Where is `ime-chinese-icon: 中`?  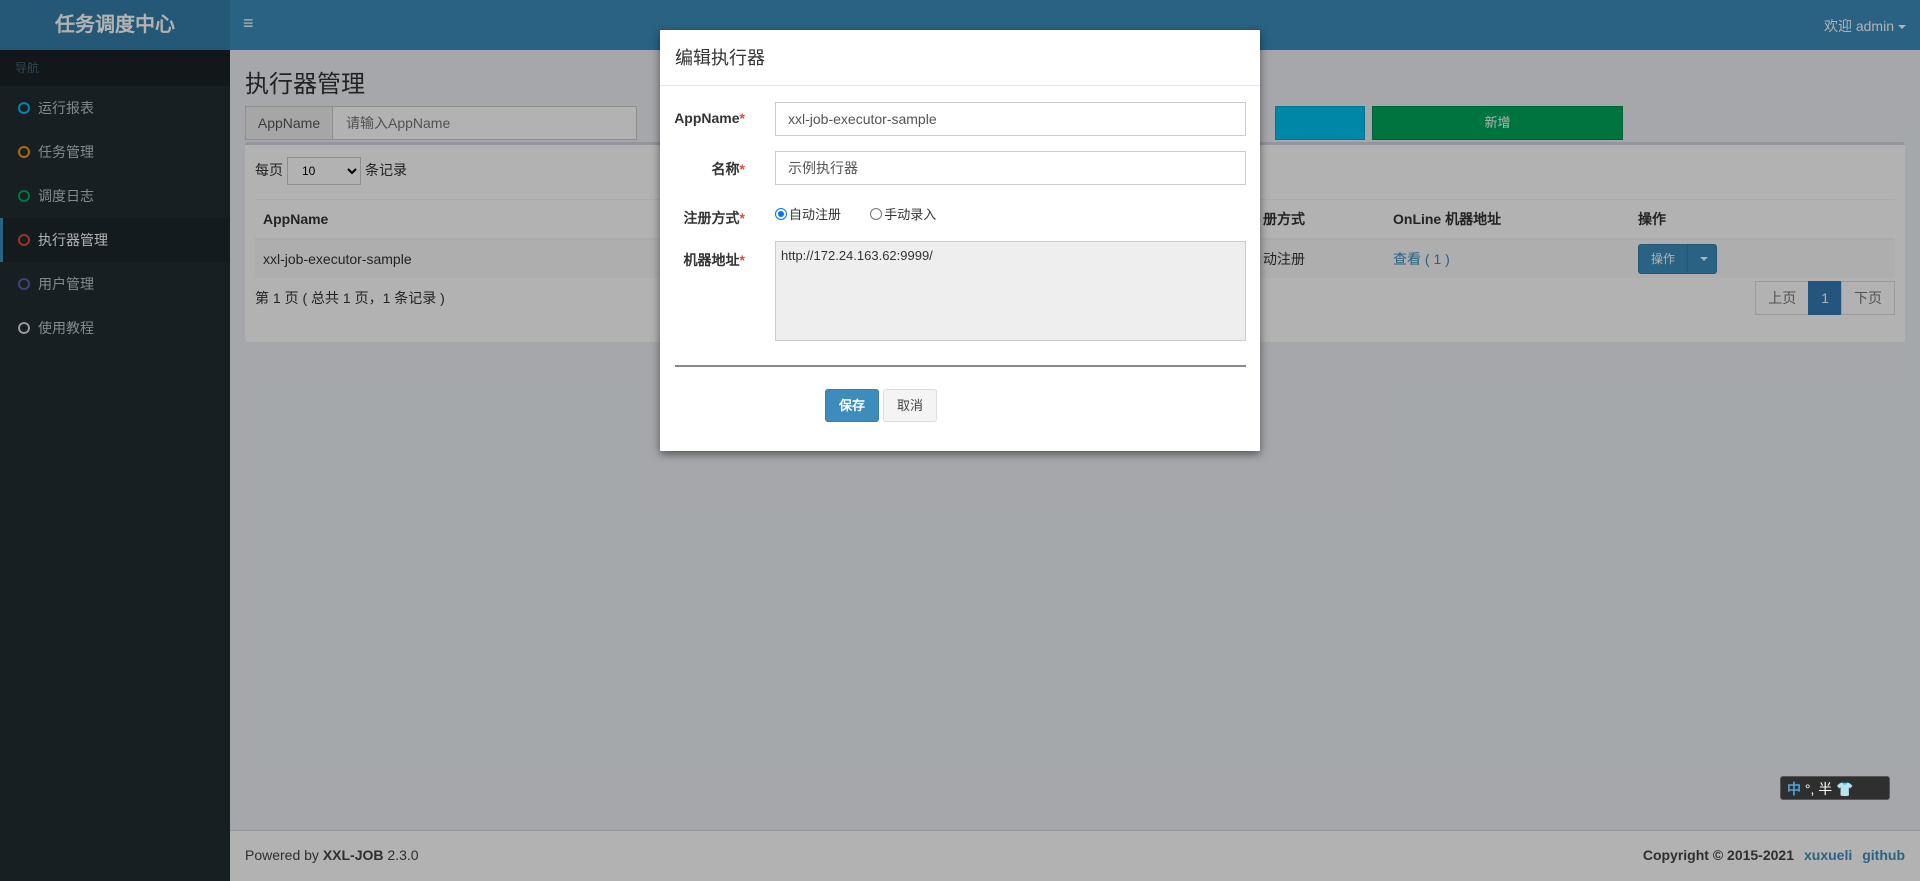
ime-chinese-icon: 中 is located at coordinates (1794, 789).